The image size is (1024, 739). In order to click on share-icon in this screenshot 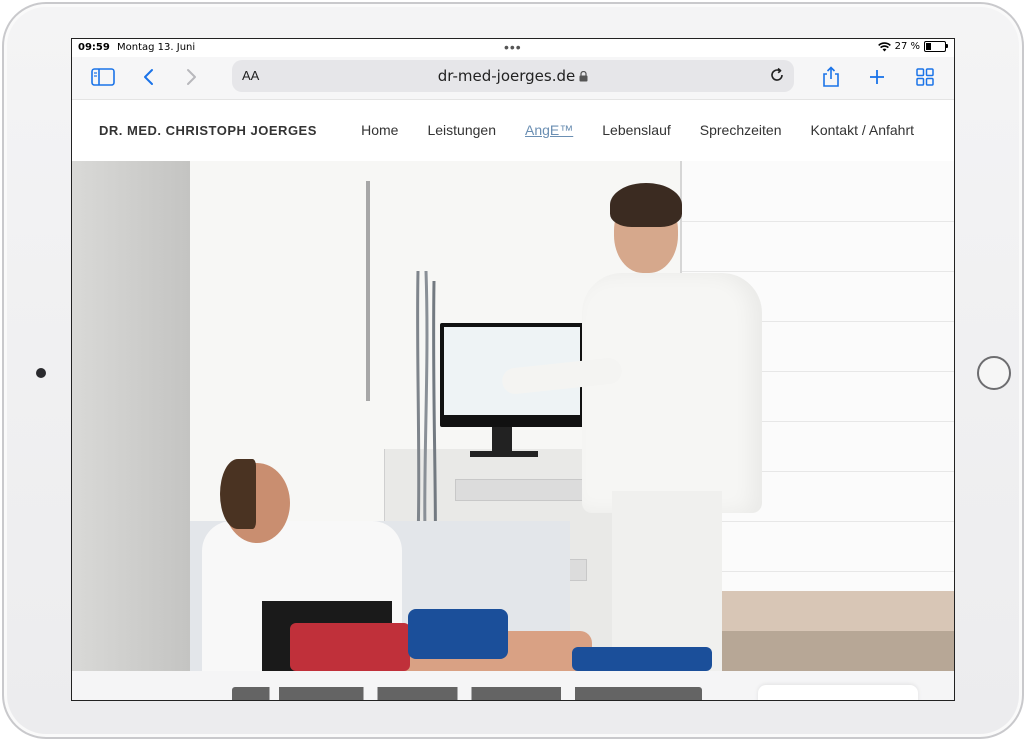, I will do `click(831, 77)`.